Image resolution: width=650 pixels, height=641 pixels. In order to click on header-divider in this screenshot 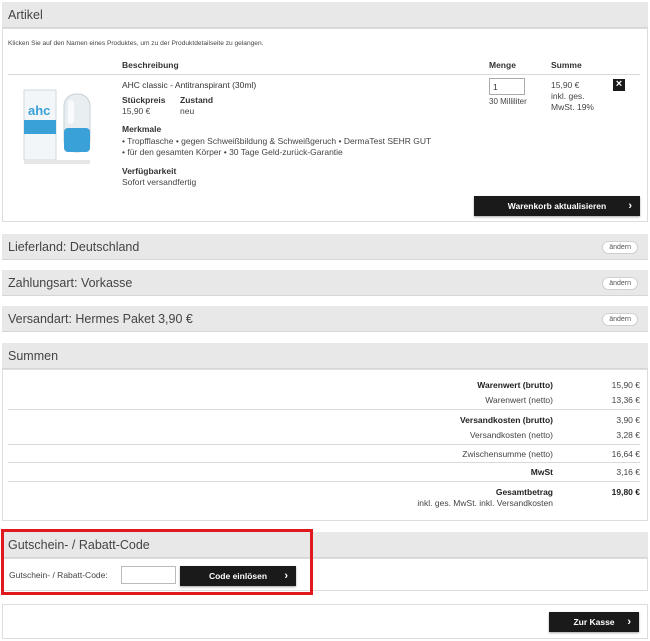, I will do `click(324, 74)`.